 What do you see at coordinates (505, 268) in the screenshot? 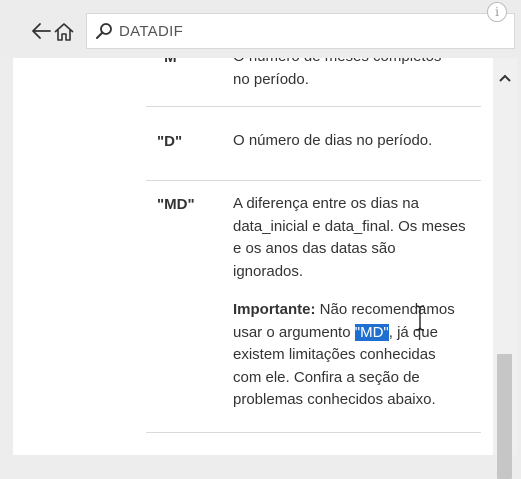
I see `vertical-scrollbar` at bounding box center [505, 268].